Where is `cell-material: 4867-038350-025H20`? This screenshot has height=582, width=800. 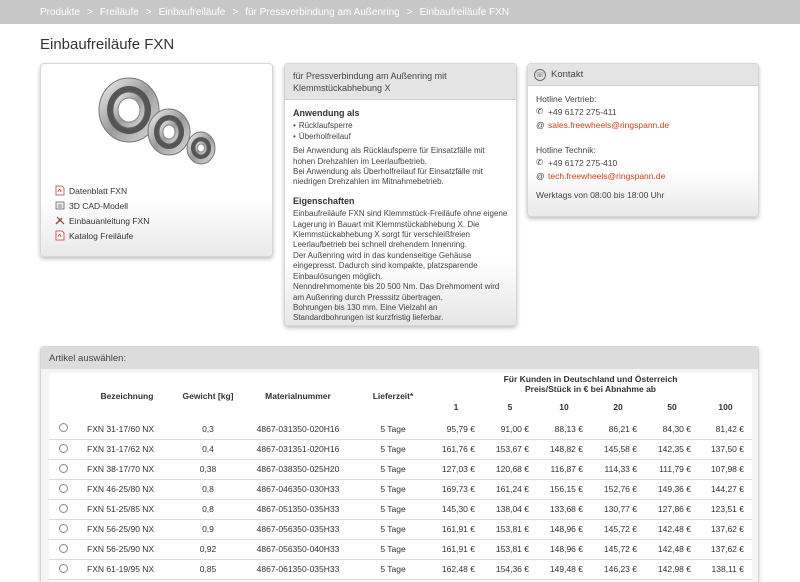 cell-material: 4867-038350-025H20 is located at coordinates (298, 469).